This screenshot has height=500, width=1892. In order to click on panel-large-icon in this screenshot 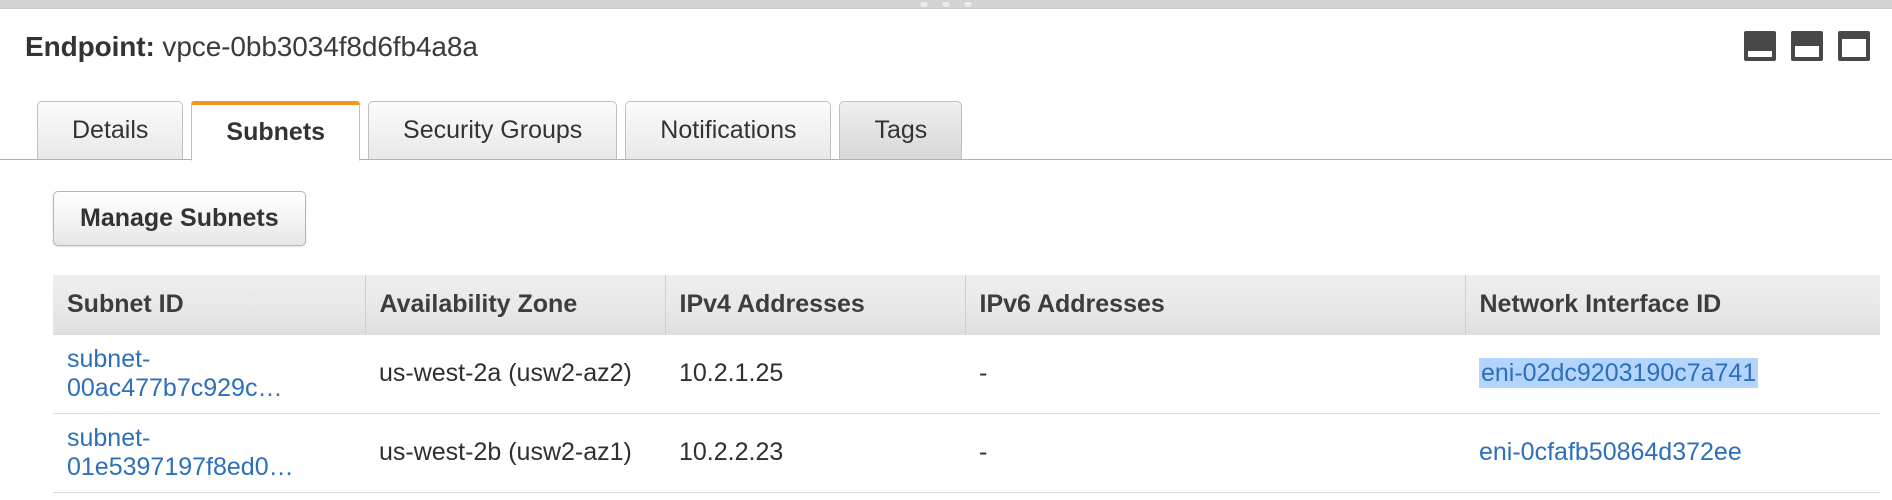, I will do `click(1854, 48)`.